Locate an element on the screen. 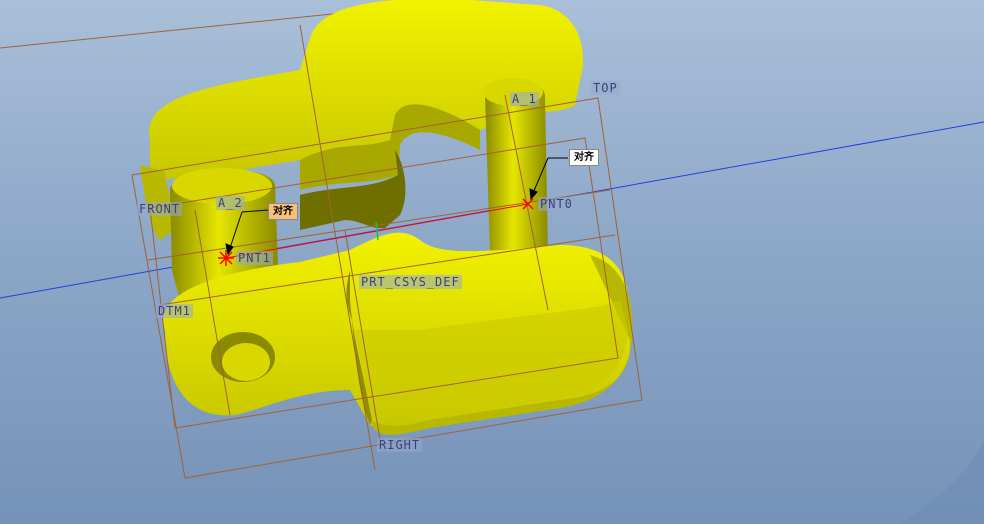 The width and height of the screenshot is (984, 524). pnt1-marker is located at coordinates (226, 258).